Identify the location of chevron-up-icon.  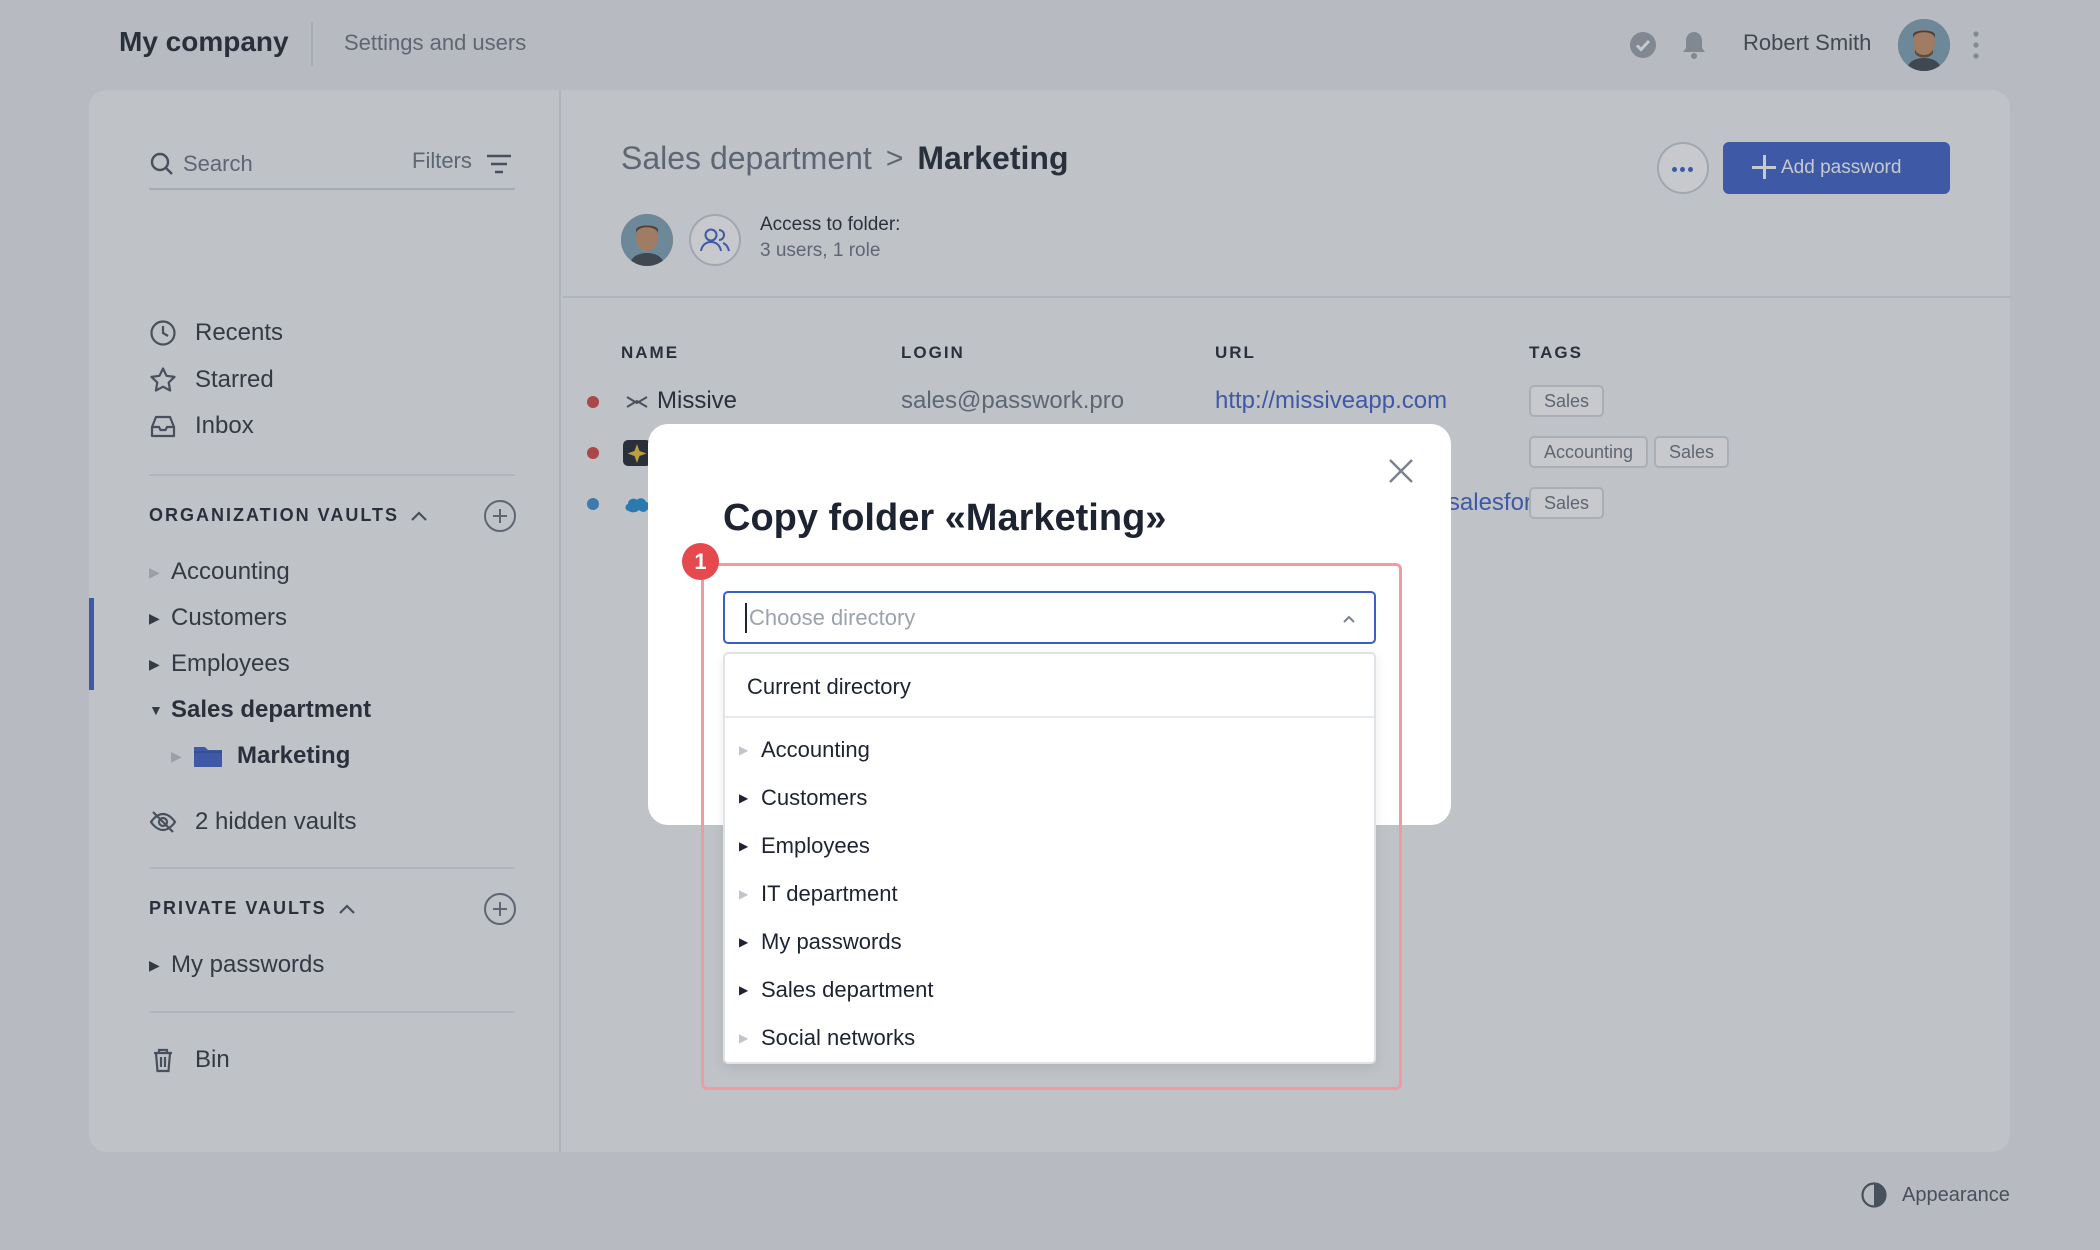
(1349, 619).